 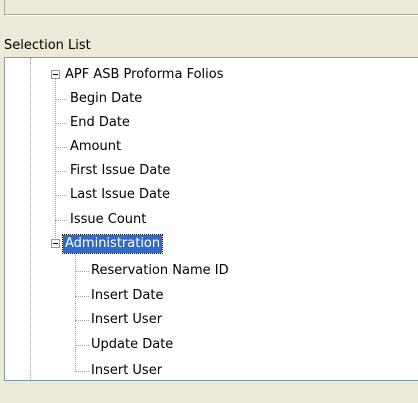 What do you see at coordinates (55, 158) in the screenshot?
I see `tree-line-root` at bounding box center [55, 158].